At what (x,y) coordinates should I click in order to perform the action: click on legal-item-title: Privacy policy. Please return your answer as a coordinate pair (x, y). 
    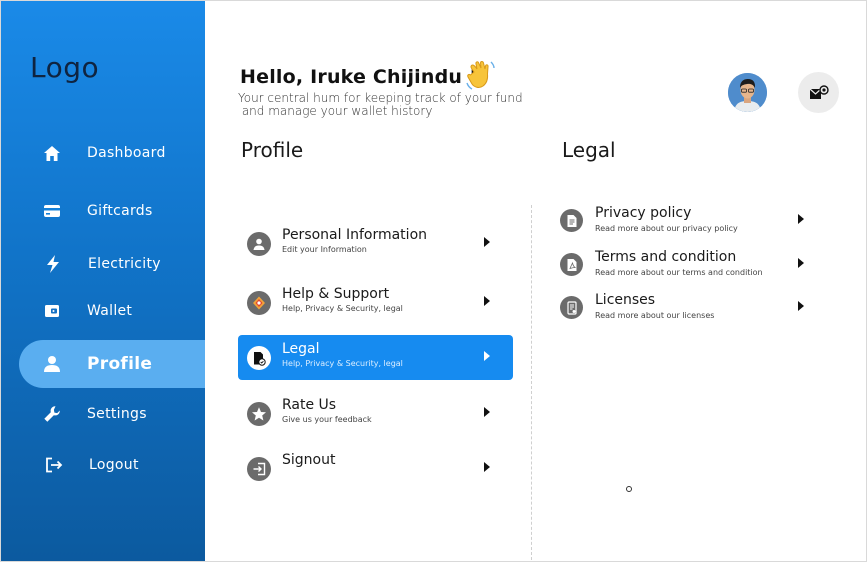
    Looking at the image, I should click on (643, 213).